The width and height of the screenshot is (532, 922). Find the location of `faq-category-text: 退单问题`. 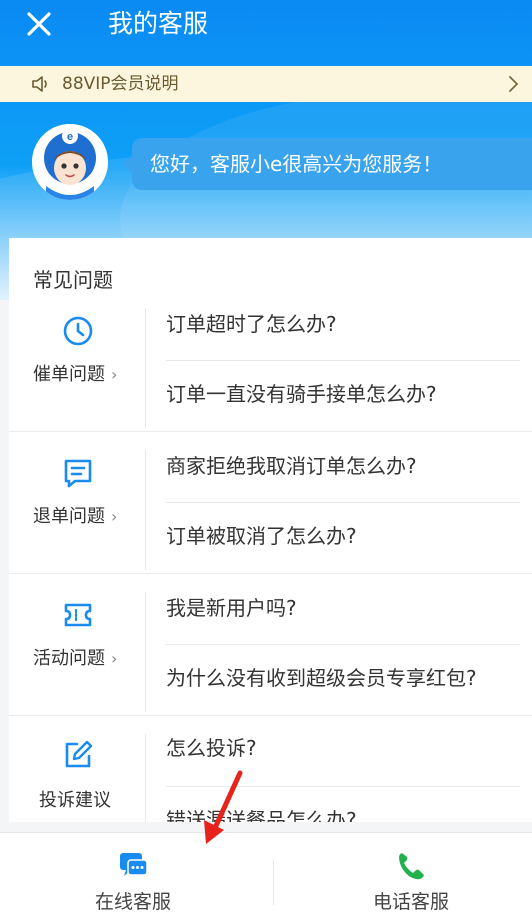

faq-category-text: 退单问题 is located at coordinates (69, 516).